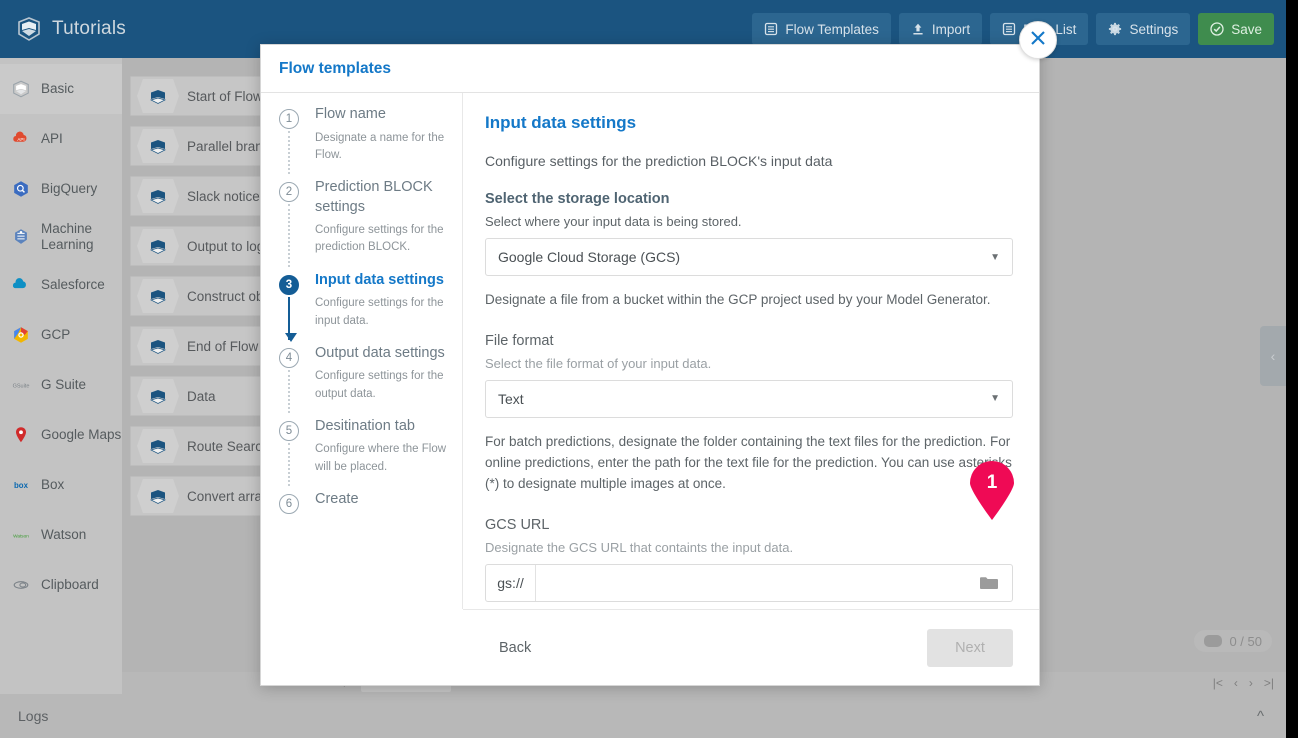 Image resolution: width=1298 pixels, height=738 pixels. I want to click on sidebar-item-clipboard: Clipboard, so click(61, 585).